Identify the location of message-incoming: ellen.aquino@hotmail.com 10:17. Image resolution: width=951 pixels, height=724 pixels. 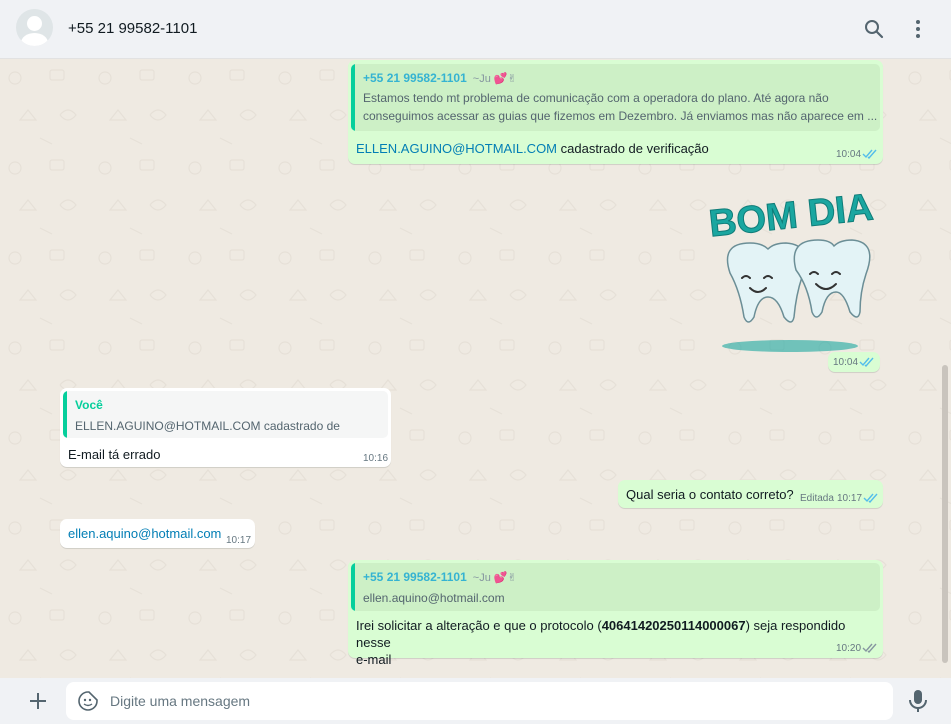
(157, 533).